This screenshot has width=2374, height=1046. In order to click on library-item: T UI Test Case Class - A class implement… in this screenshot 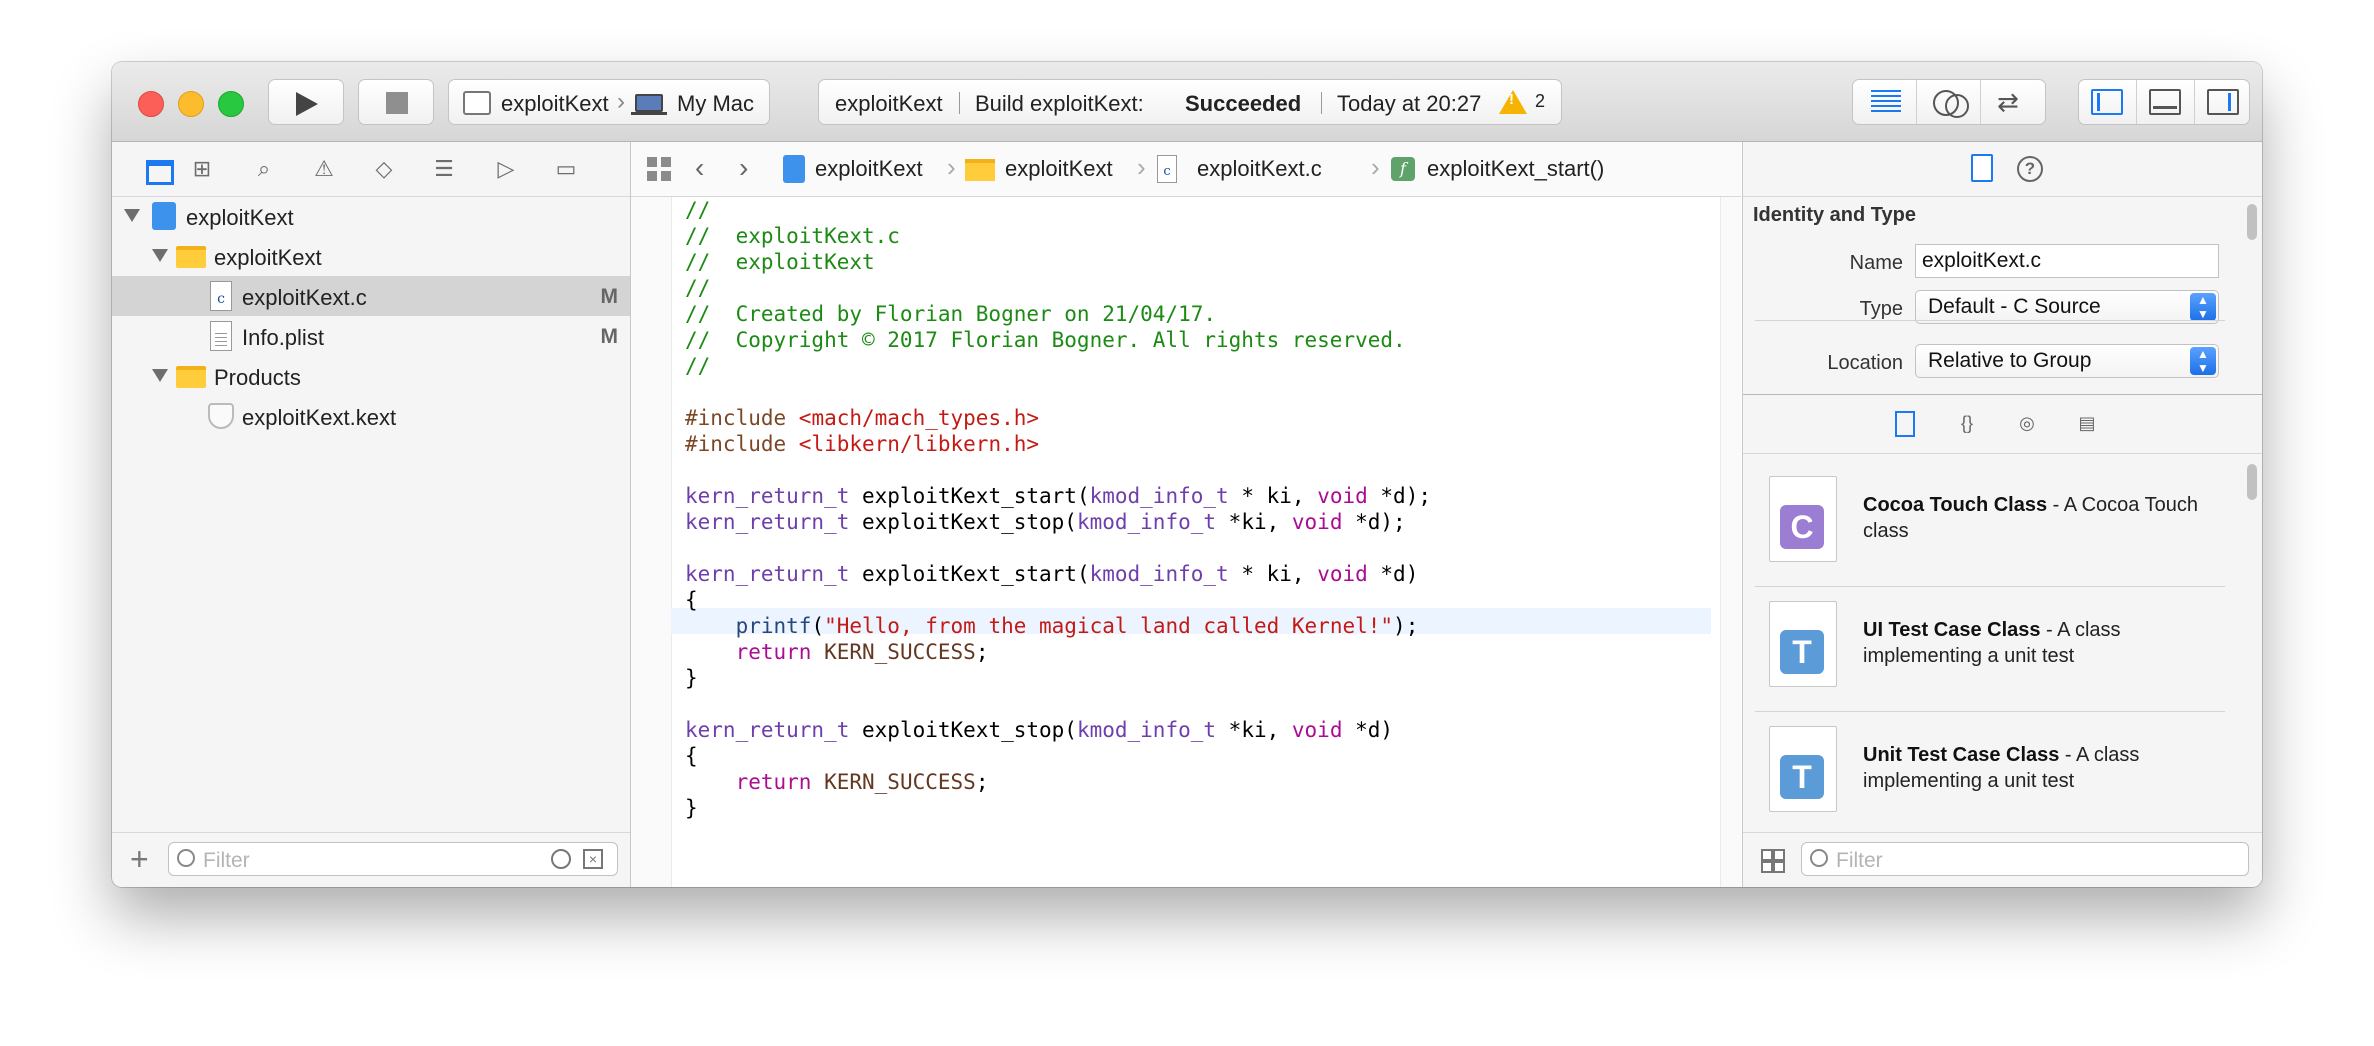, I will do `click(1990, 649)`.